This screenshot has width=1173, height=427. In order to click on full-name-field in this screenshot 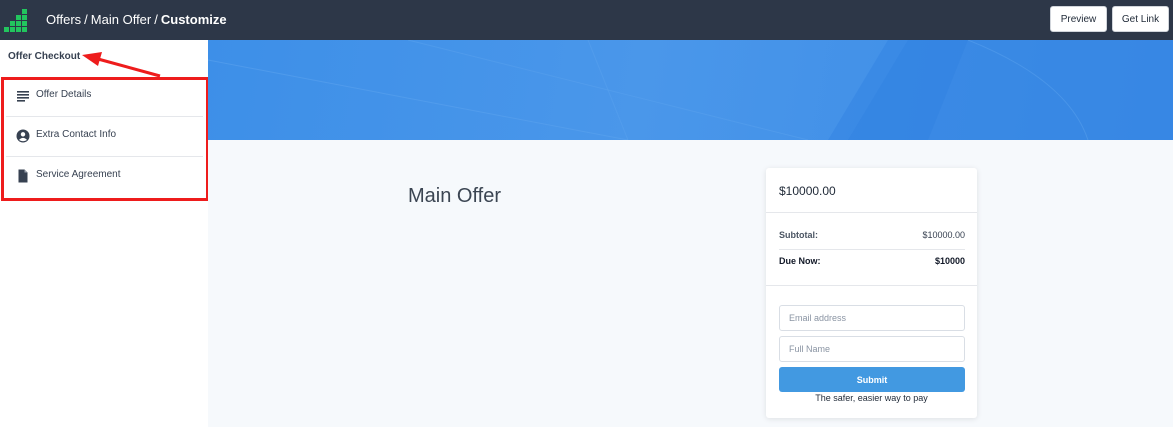, I will do `click(872, 349)`.